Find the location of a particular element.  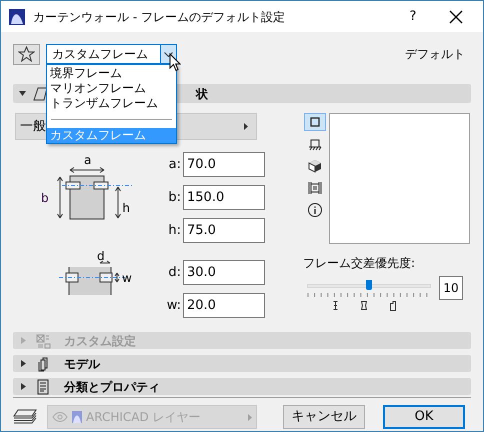

list-view-icon is located at coordinates (315, 188).